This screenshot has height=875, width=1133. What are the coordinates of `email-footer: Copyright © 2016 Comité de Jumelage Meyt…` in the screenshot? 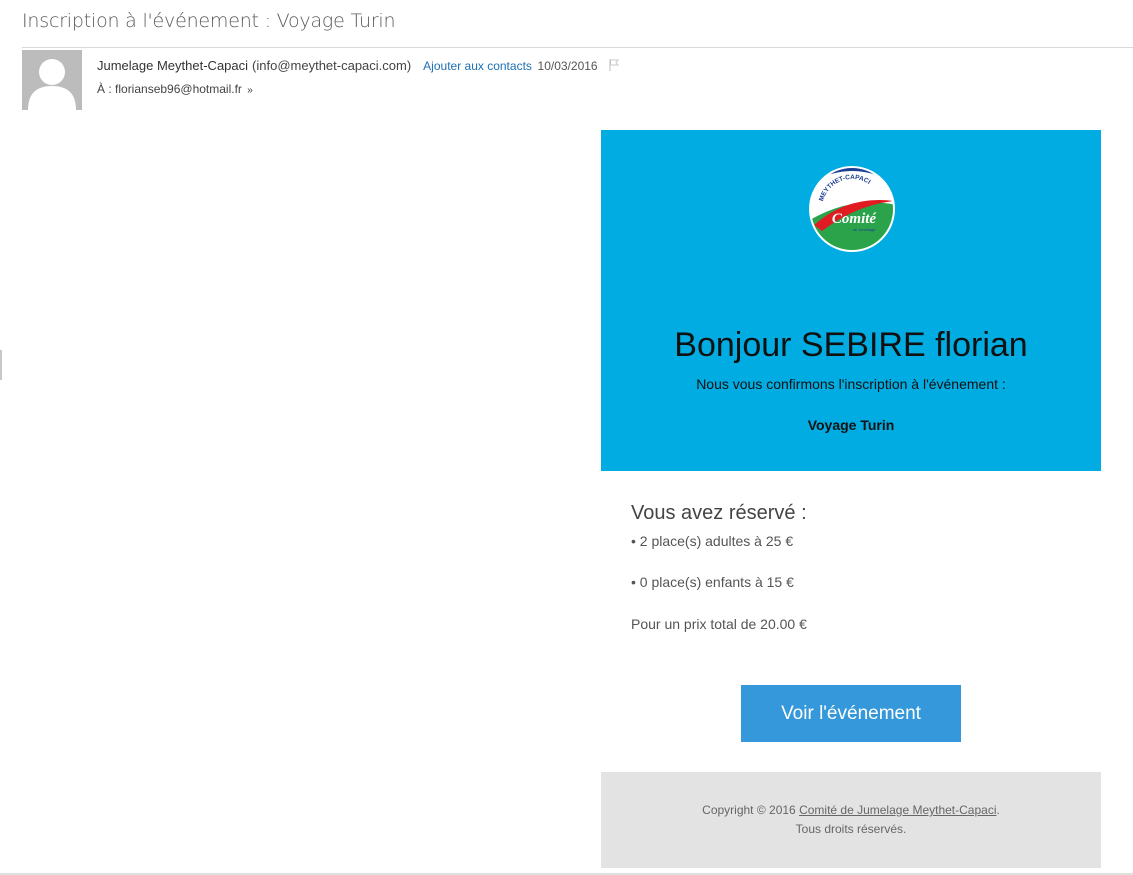 It's located at (851, 820).